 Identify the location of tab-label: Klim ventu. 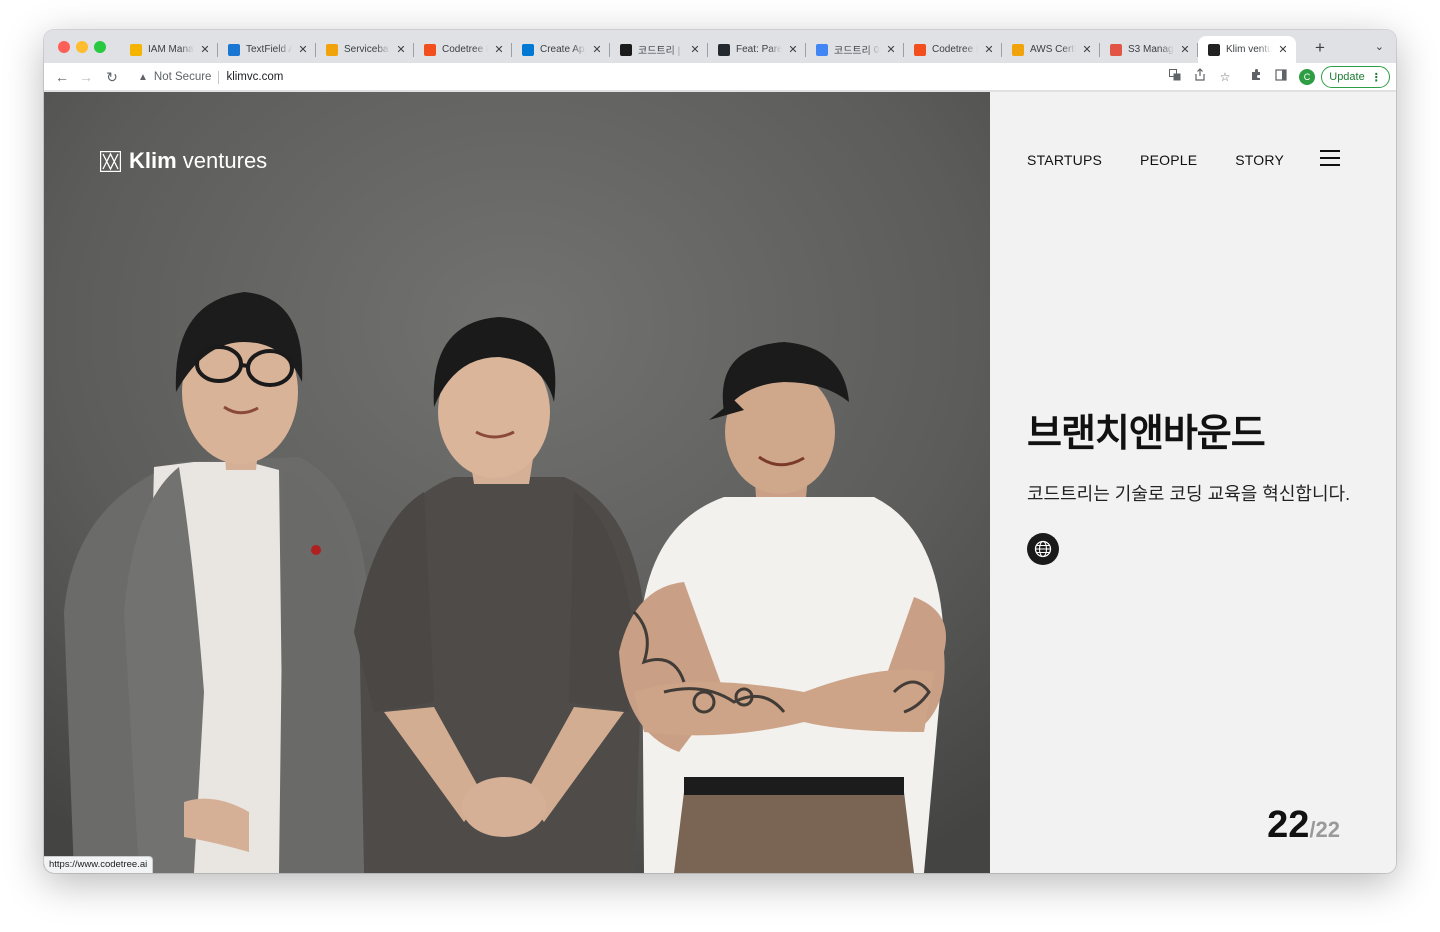
(1249, 49).